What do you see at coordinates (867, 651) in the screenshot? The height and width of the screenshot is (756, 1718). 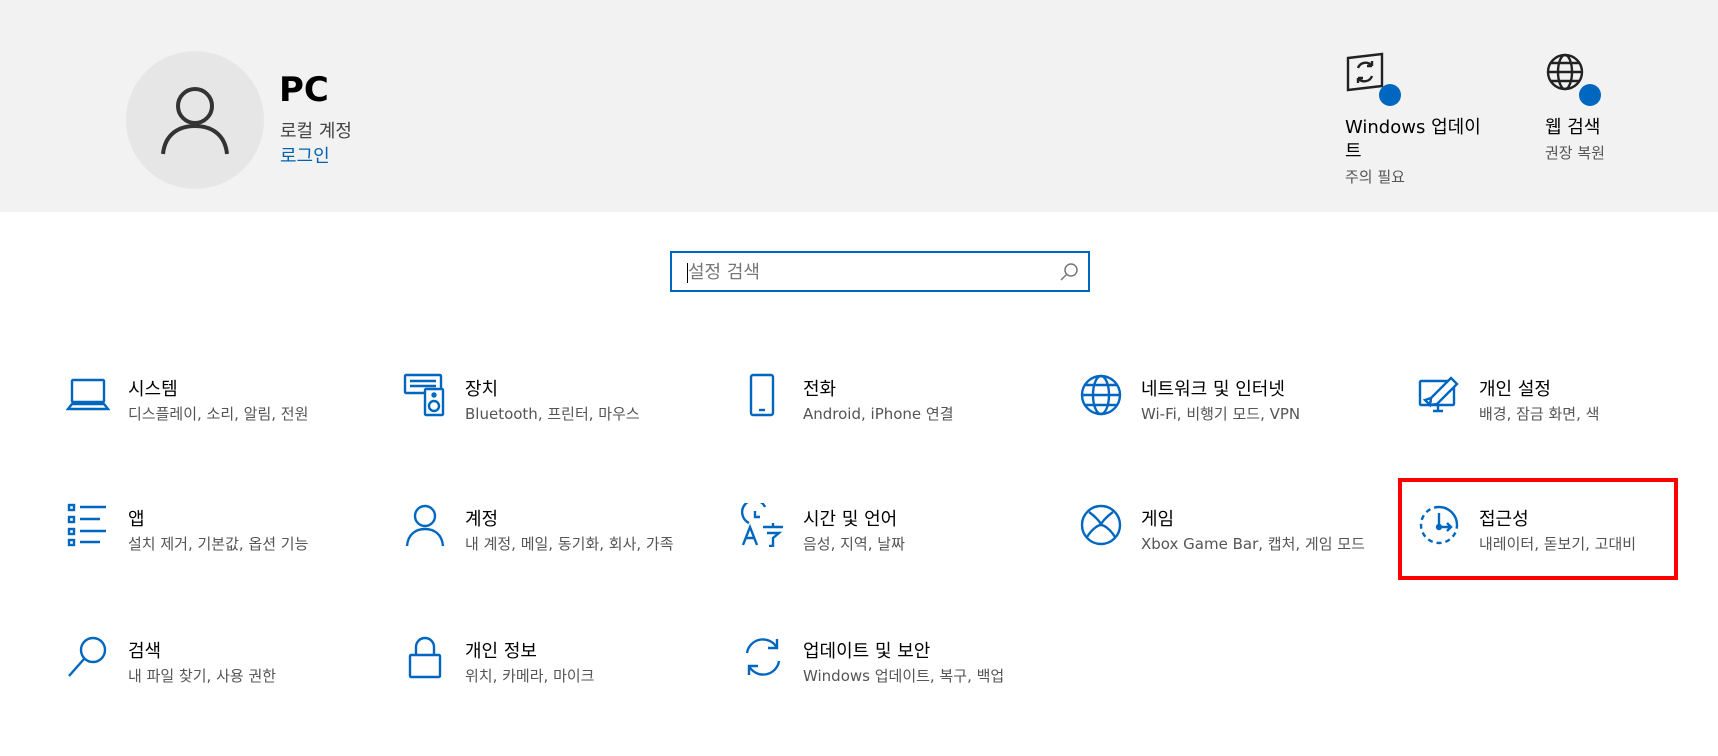 I see `tile-title: 업데이트 및 보안` at bounding box center [867, 651].